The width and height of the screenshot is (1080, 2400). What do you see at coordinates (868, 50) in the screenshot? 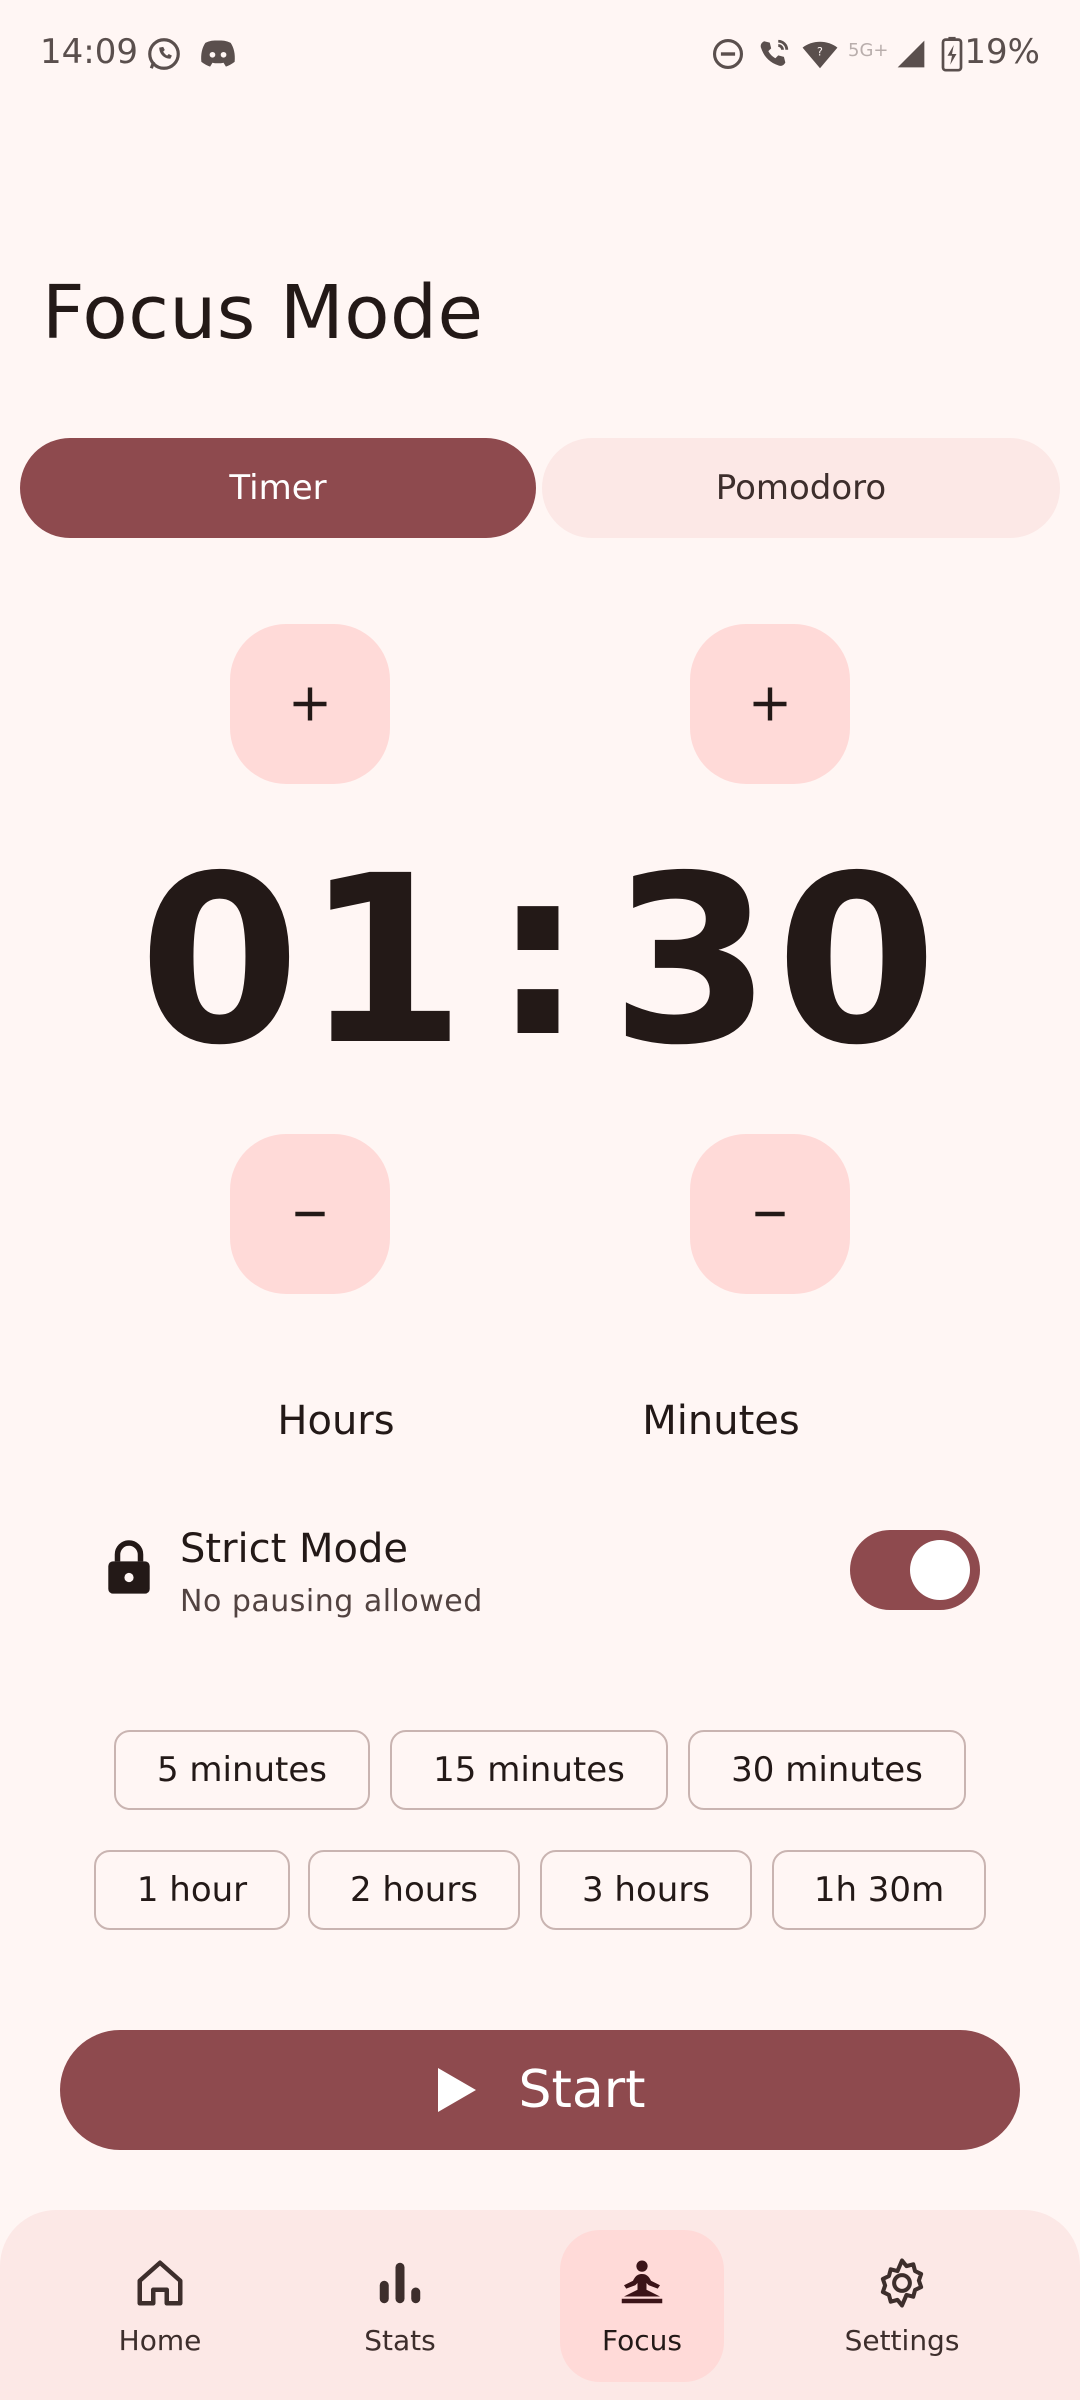
I see `network-type-label: 5G+` at bounding box center [868, 50].